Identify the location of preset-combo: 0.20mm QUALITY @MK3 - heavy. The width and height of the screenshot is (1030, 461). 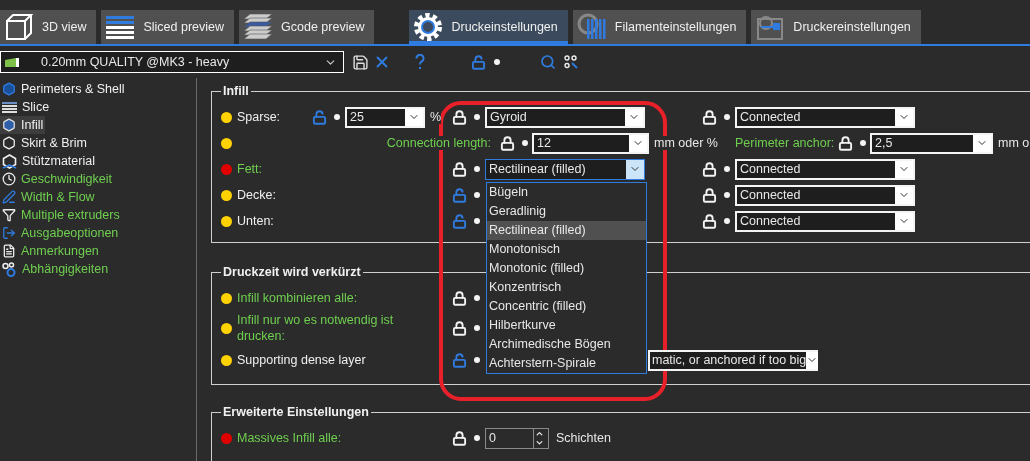
(172, 62).